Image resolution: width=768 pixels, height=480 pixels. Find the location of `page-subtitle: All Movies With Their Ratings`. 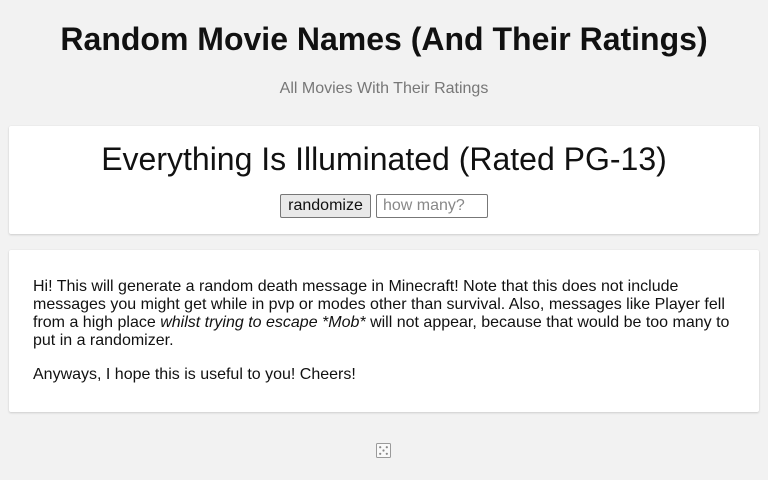

page-subtitle: All Movies With Their Ratings is located at coordinates (384, 88).